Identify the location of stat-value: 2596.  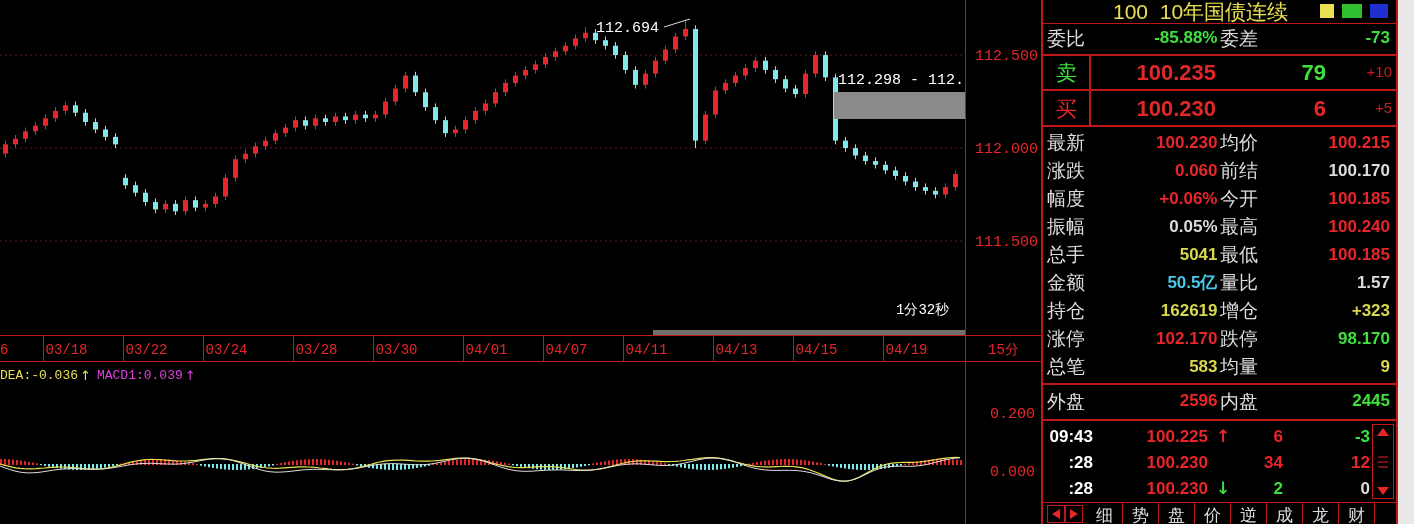
(1198, 400).